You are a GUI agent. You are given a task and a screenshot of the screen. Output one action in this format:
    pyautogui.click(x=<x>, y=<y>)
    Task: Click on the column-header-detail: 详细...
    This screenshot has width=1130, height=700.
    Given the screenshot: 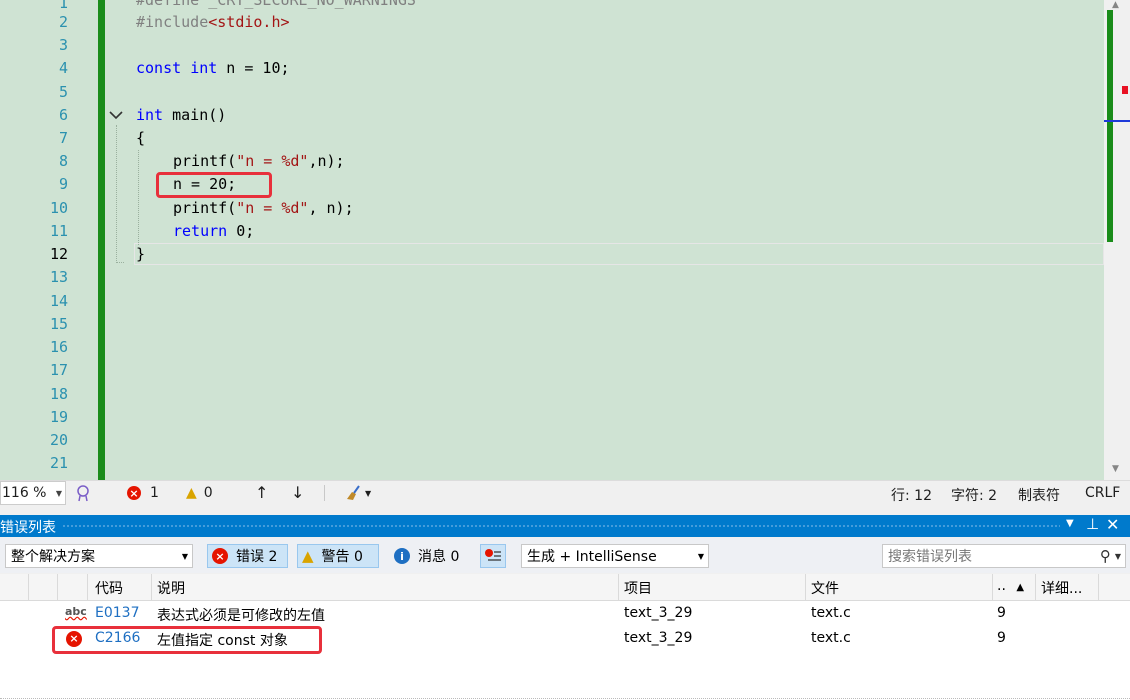 What is the action you would take?
    pyautogui.click(x=1061, y=588)
    